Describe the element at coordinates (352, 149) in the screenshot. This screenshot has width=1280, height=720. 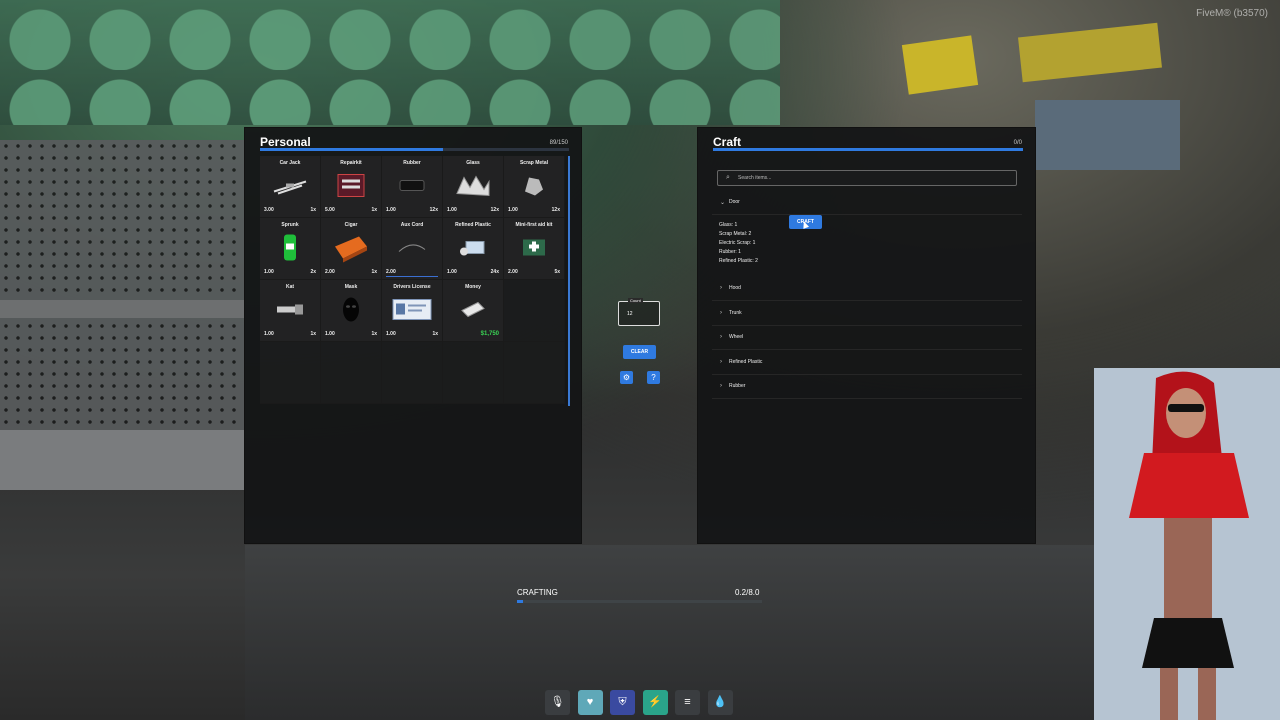
I see `personal-weight-bar-fill` at that location.